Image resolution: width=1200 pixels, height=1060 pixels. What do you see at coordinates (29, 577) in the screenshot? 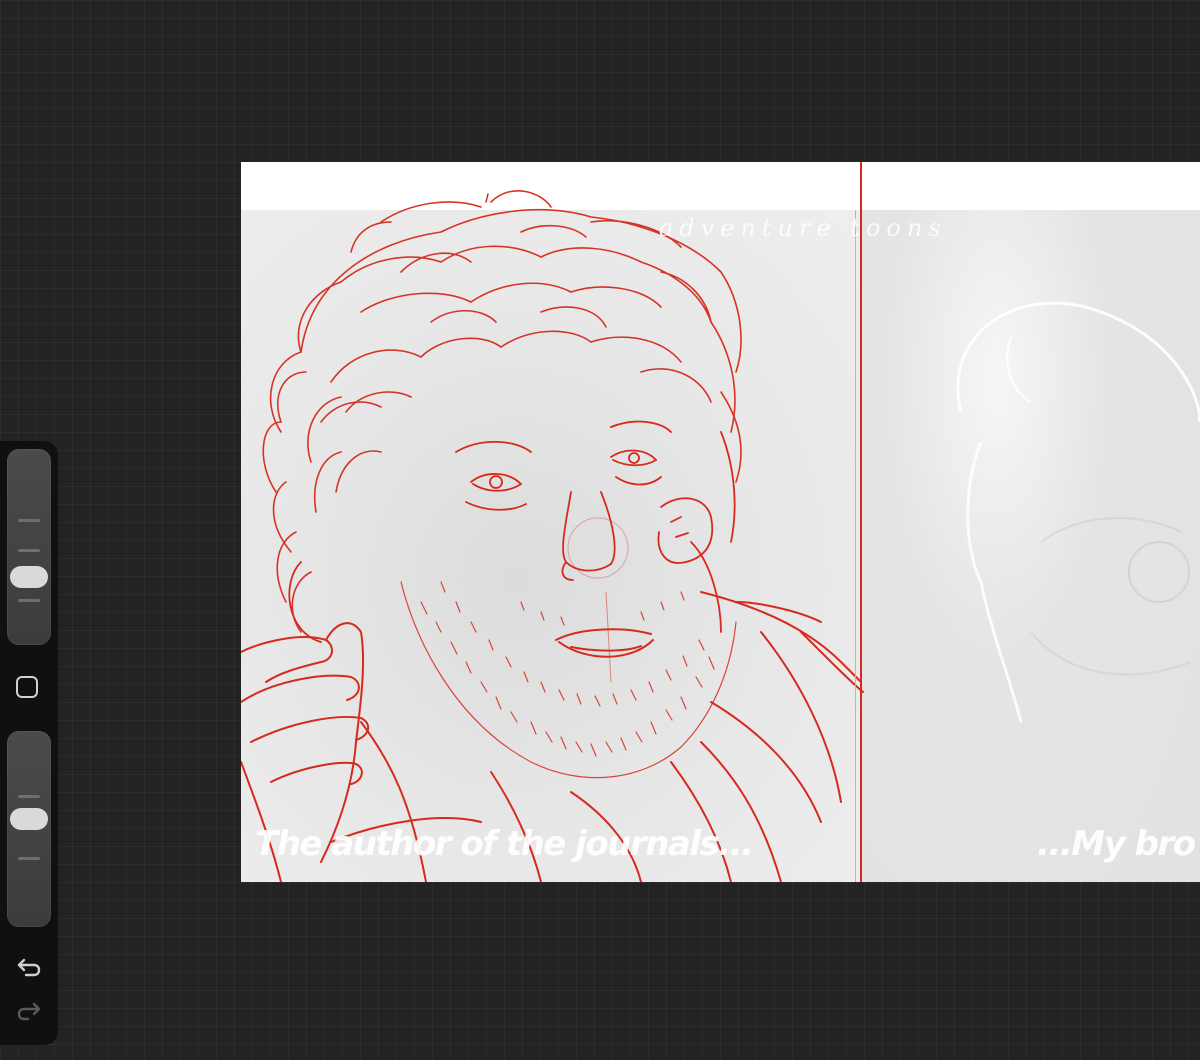
I see `brush-size-handle` at bounding box center [29, 577].